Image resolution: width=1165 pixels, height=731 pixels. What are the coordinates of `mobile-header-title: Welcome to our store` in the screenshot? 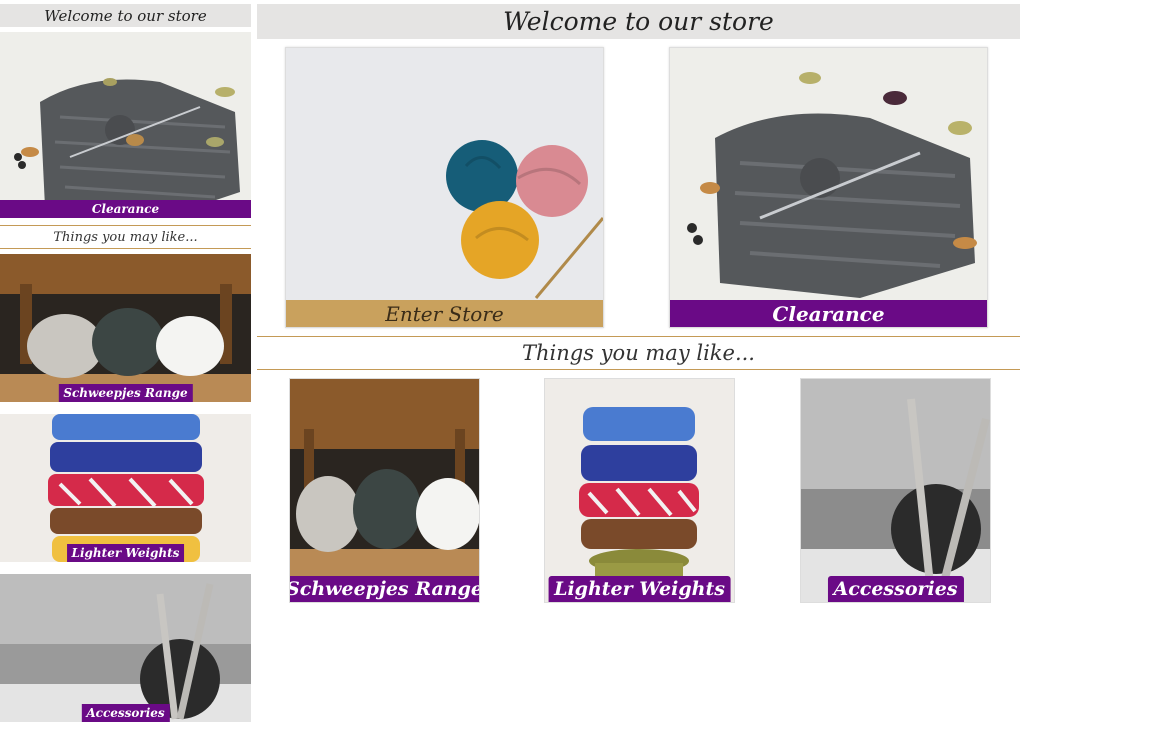 It's located at (125, 15).